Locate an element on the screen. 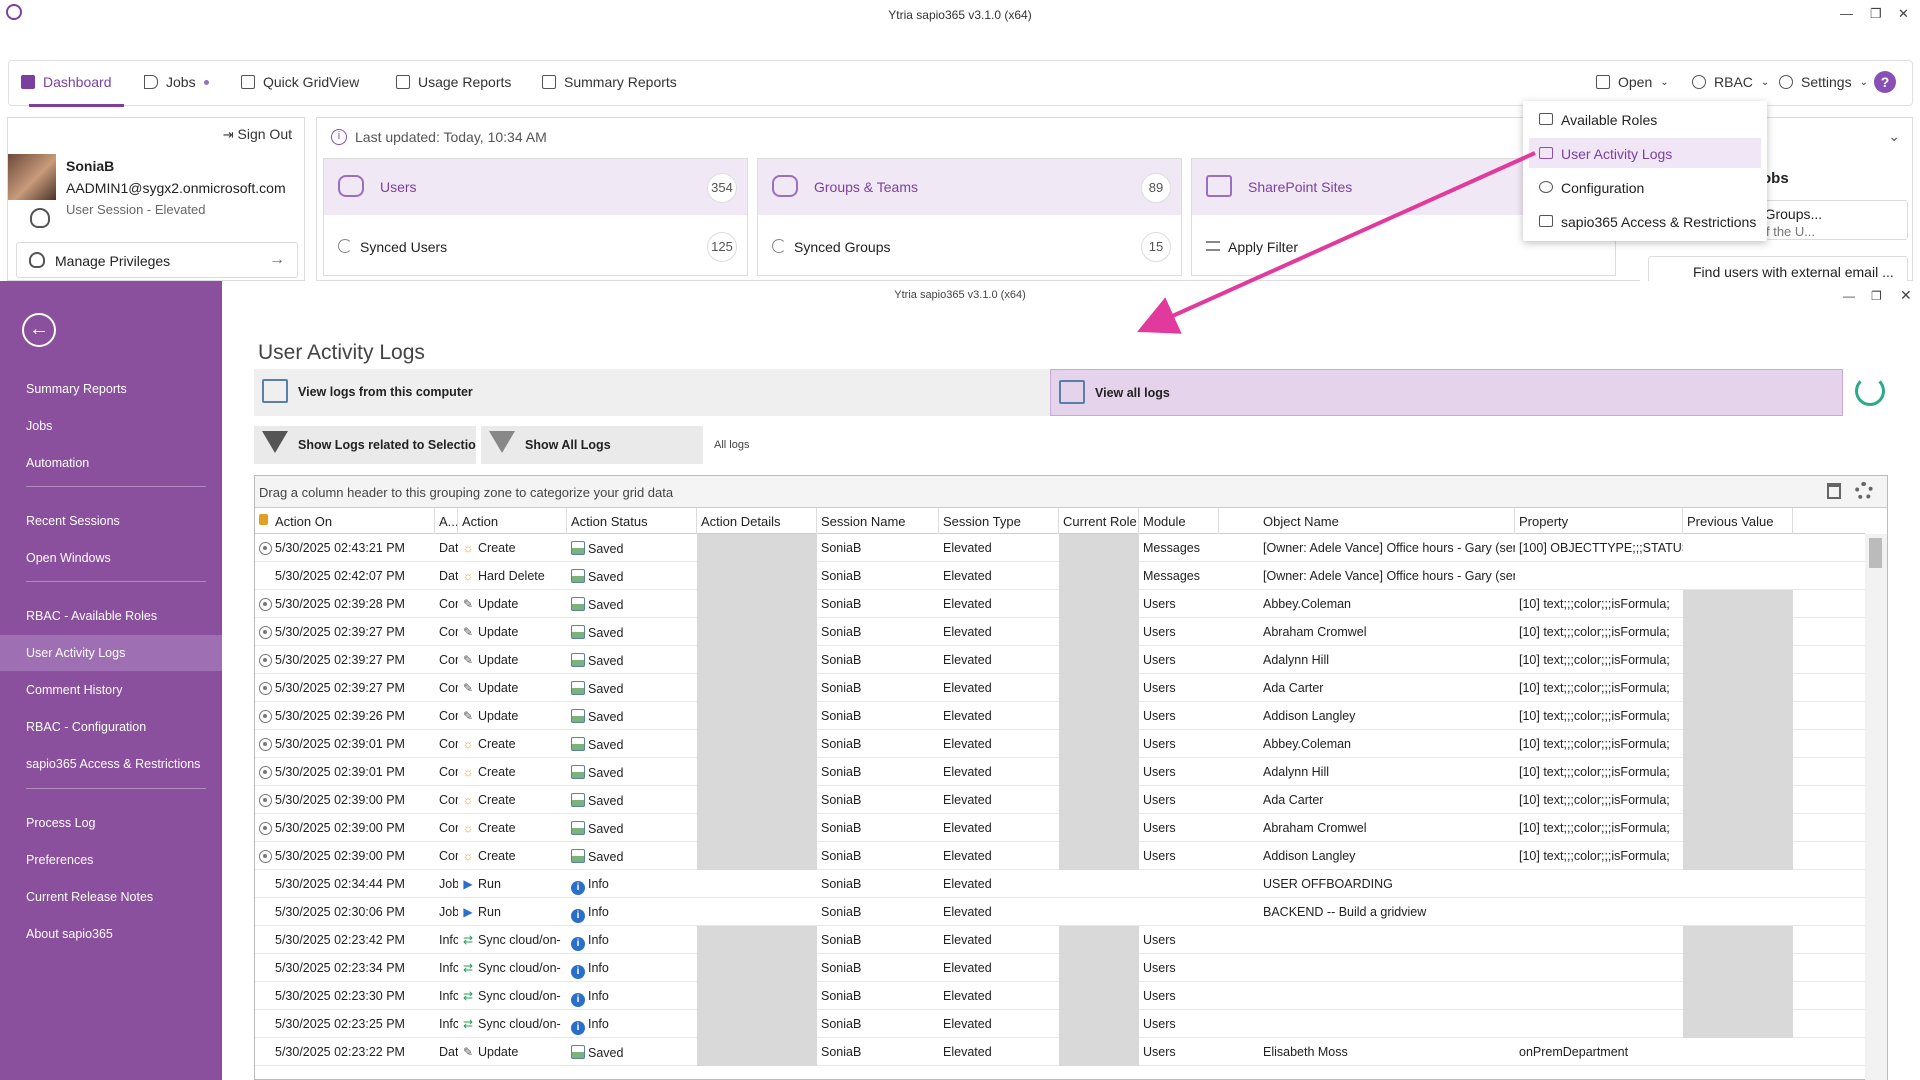  cell-object-name: Adalynn Hill is located at coordinates (1387, 660).